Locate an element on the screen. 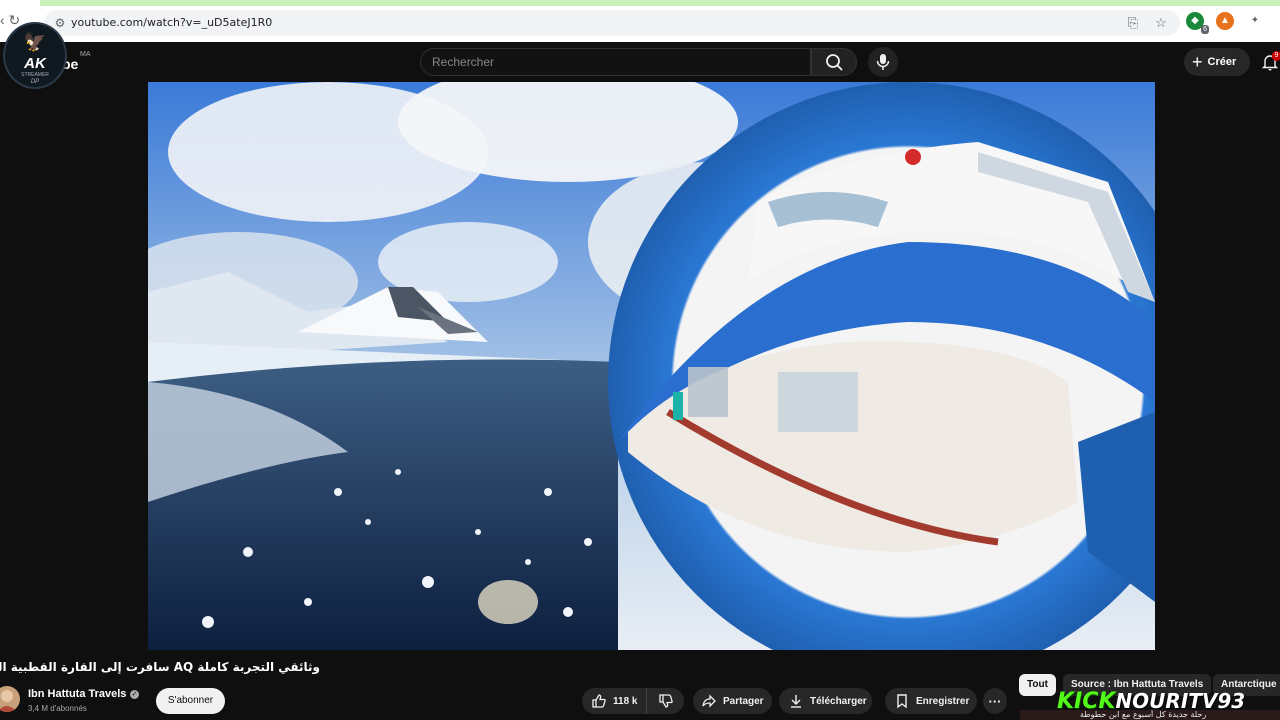 The image size is (1280, 720). microphone-icon is located at coordinates (883, 62).